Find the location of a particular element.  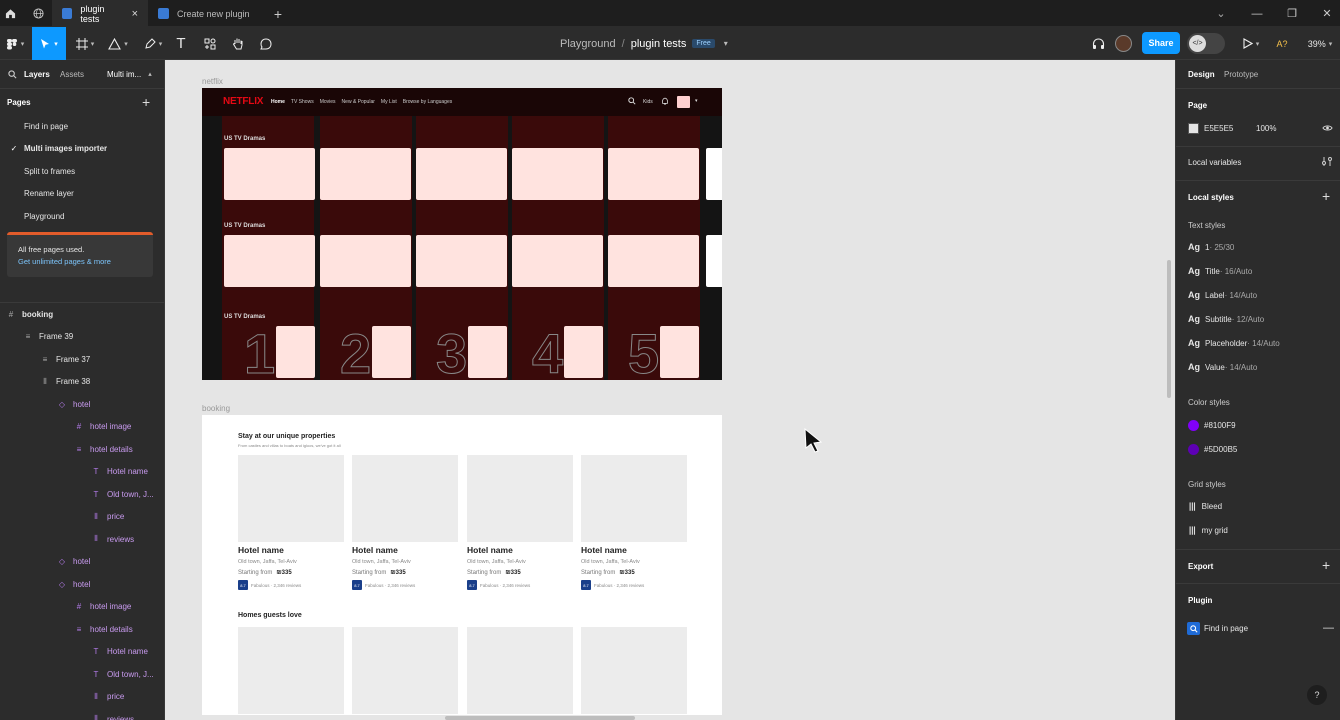

text-style-spec: · 16/Auto is located at coordinates (1236, 271).